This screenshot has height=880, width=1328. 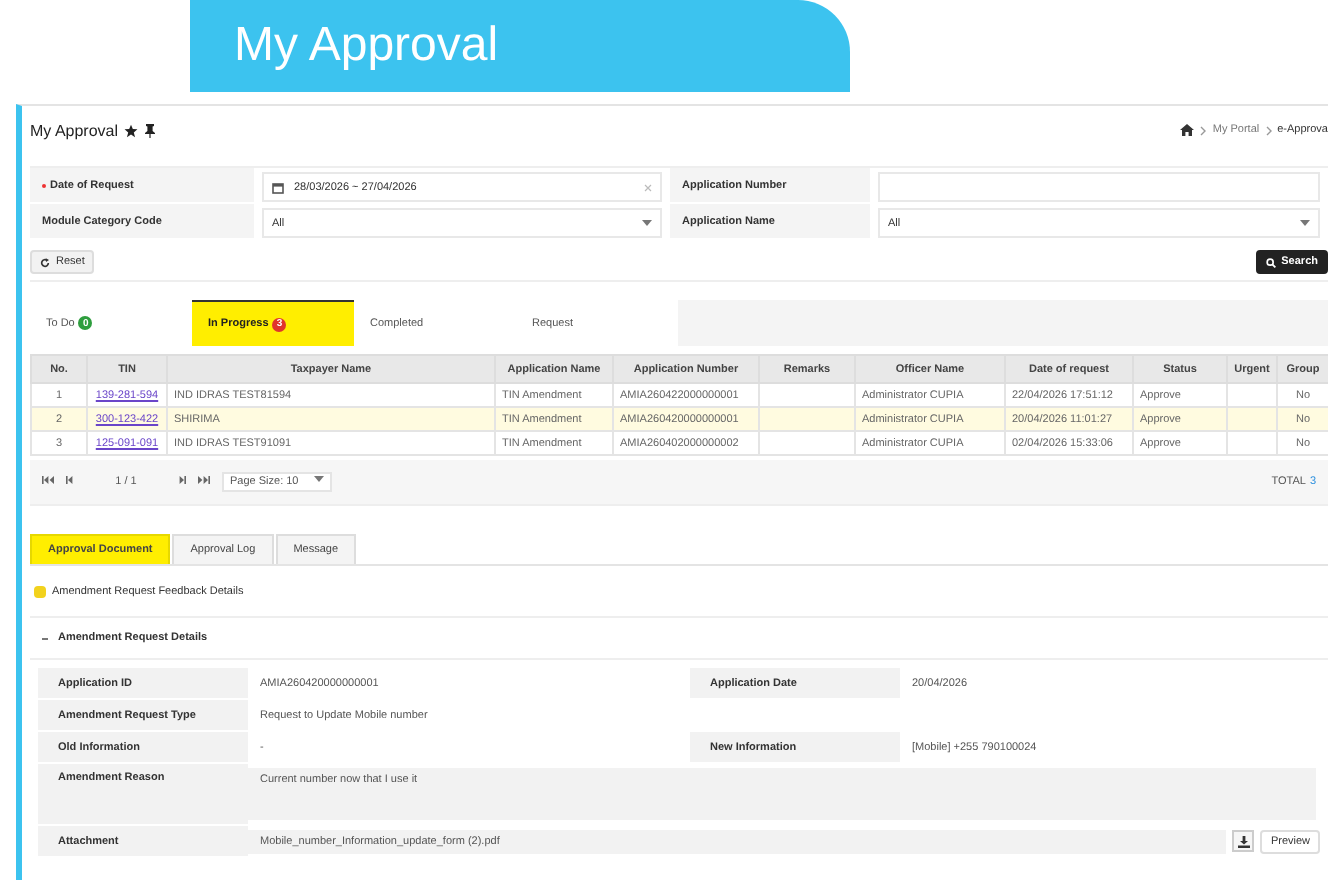 I want to click on last-page-button, so click(x=204, y=482).